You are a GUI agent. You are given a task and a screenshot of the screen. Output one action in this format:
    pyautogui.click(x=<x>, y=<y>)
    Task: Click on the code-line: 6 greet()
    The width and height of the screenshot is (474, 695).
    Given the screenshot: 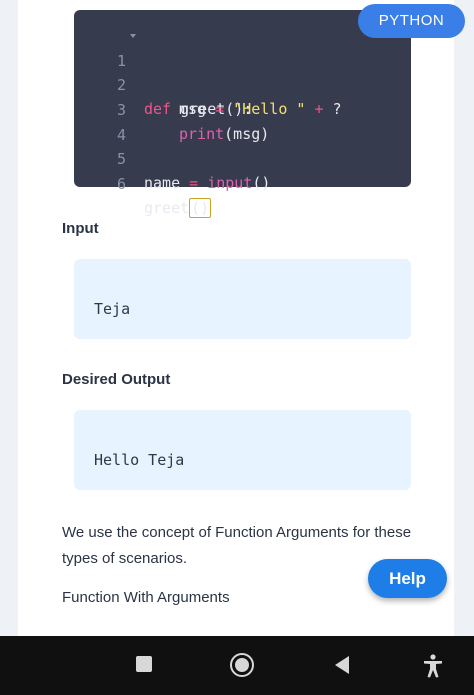 What is the action you would take?
    pyautogui.click(x=242, y=183)
    